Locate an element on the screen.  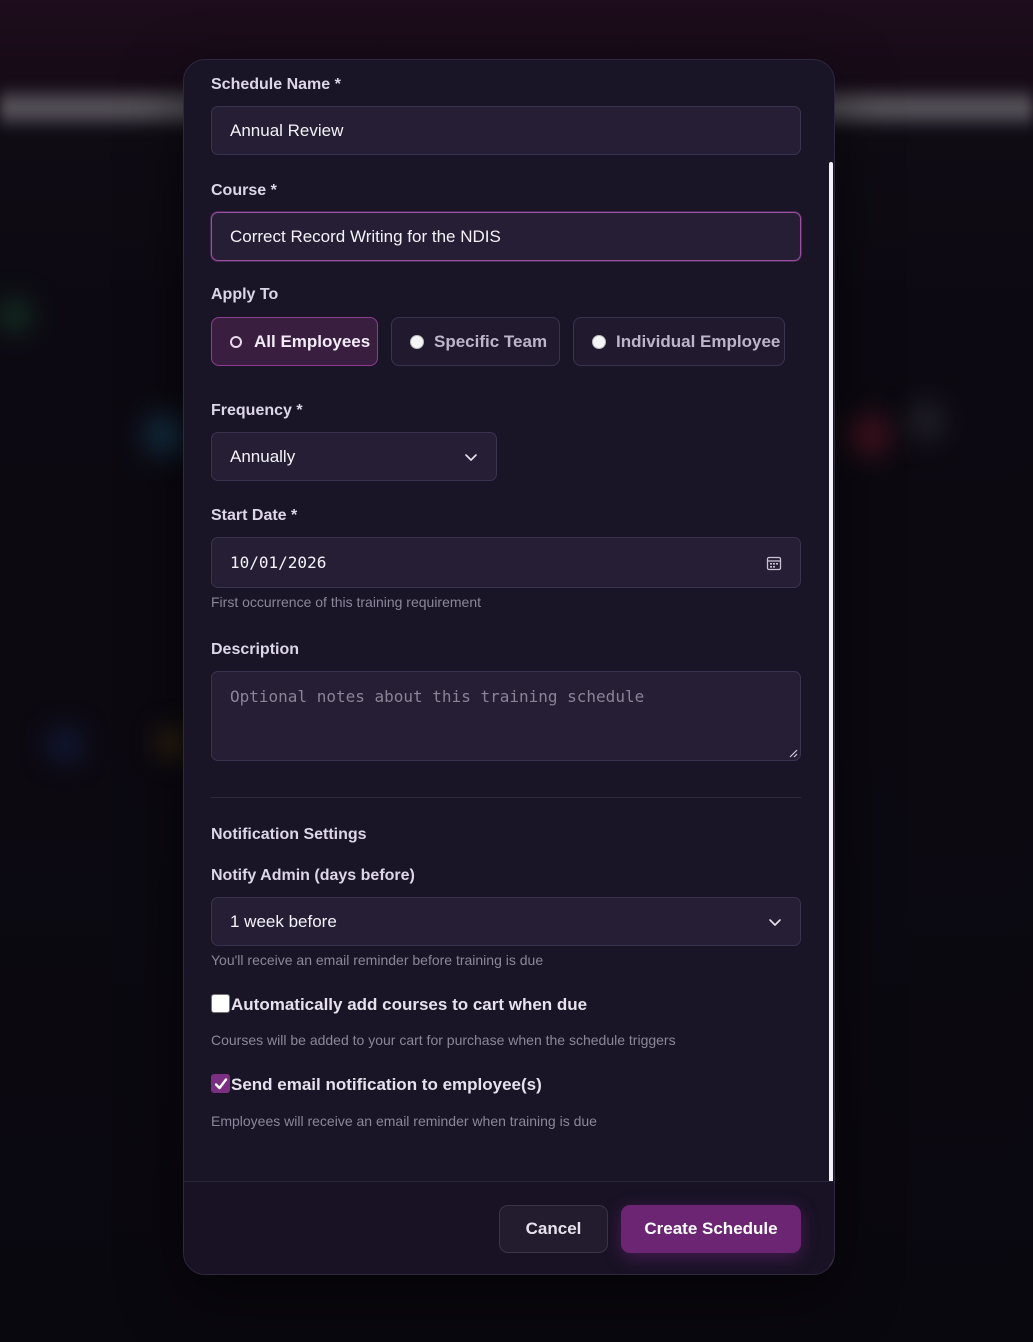
schedule-name-input: Annual Review is located at coordinates (506, 130).